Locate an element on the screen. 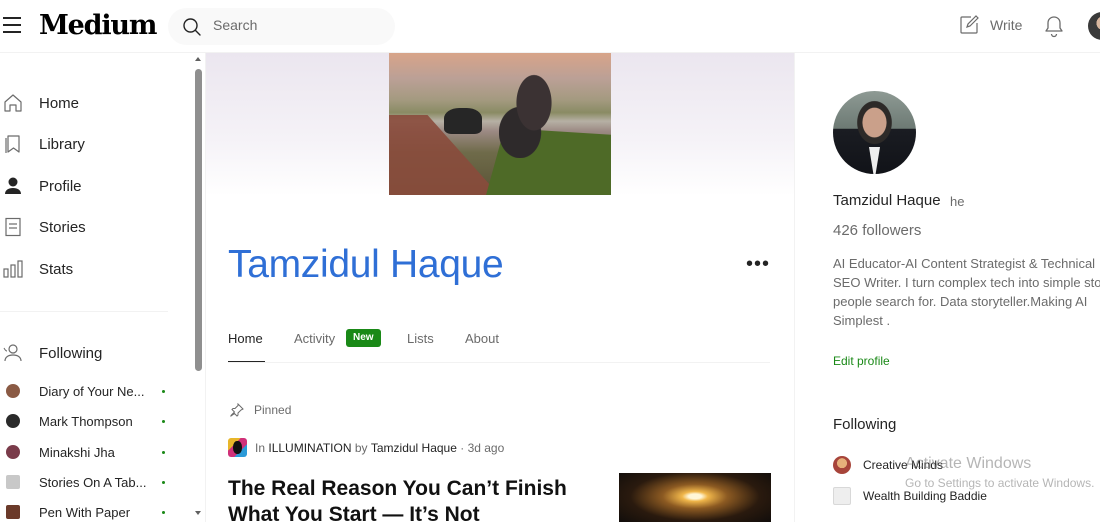 The image size is (1100, 522). profile-icon is located at coordinates (13, 186).